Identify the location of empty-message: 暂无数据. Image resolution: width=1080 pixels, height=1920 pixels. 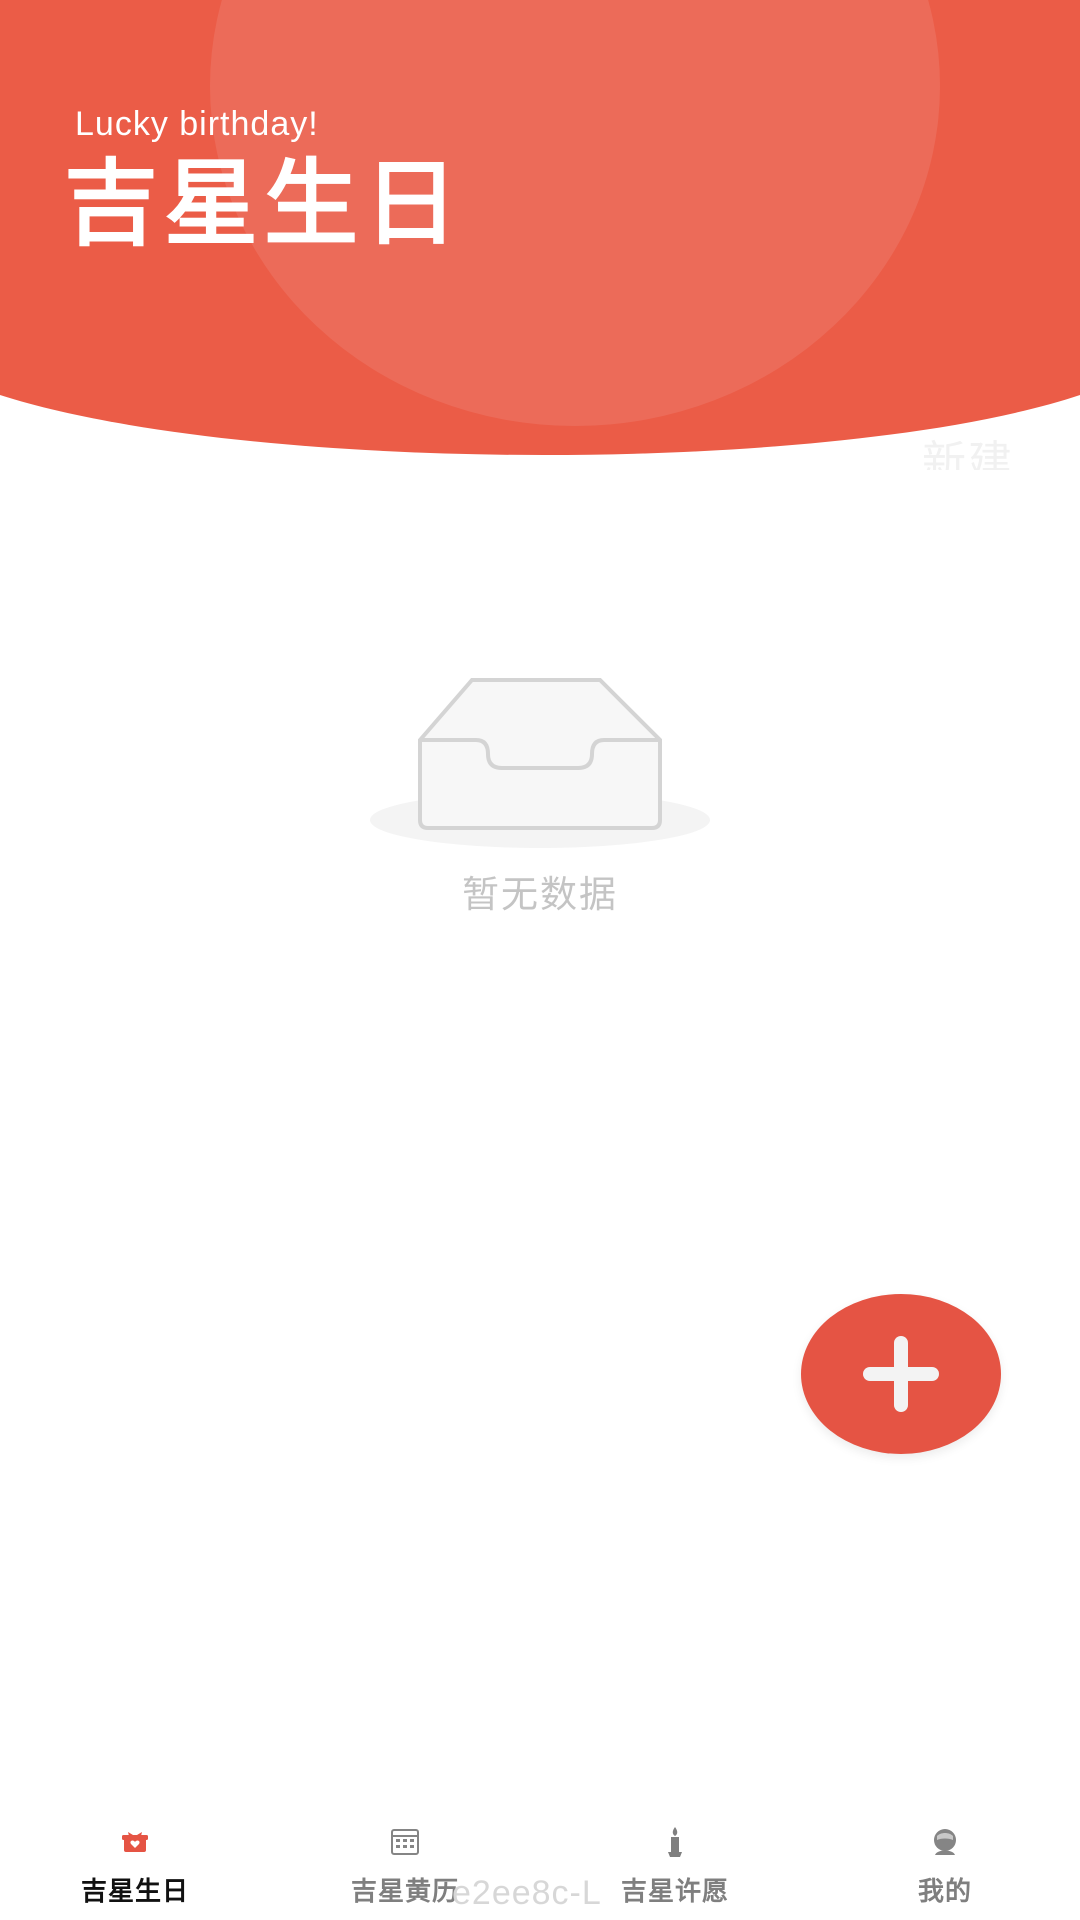
(540, 894).